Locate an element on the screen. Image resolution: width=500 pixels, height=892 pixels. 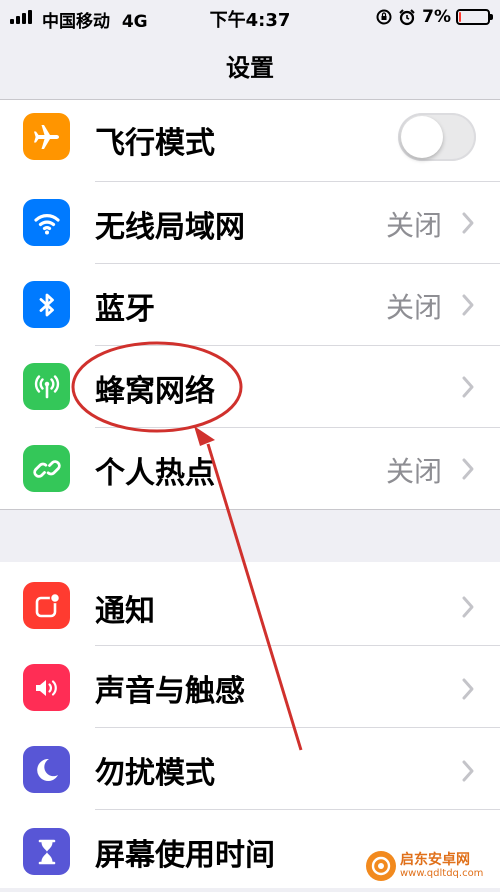
notifications-label: 通知 is located at coordinates (125, 611).